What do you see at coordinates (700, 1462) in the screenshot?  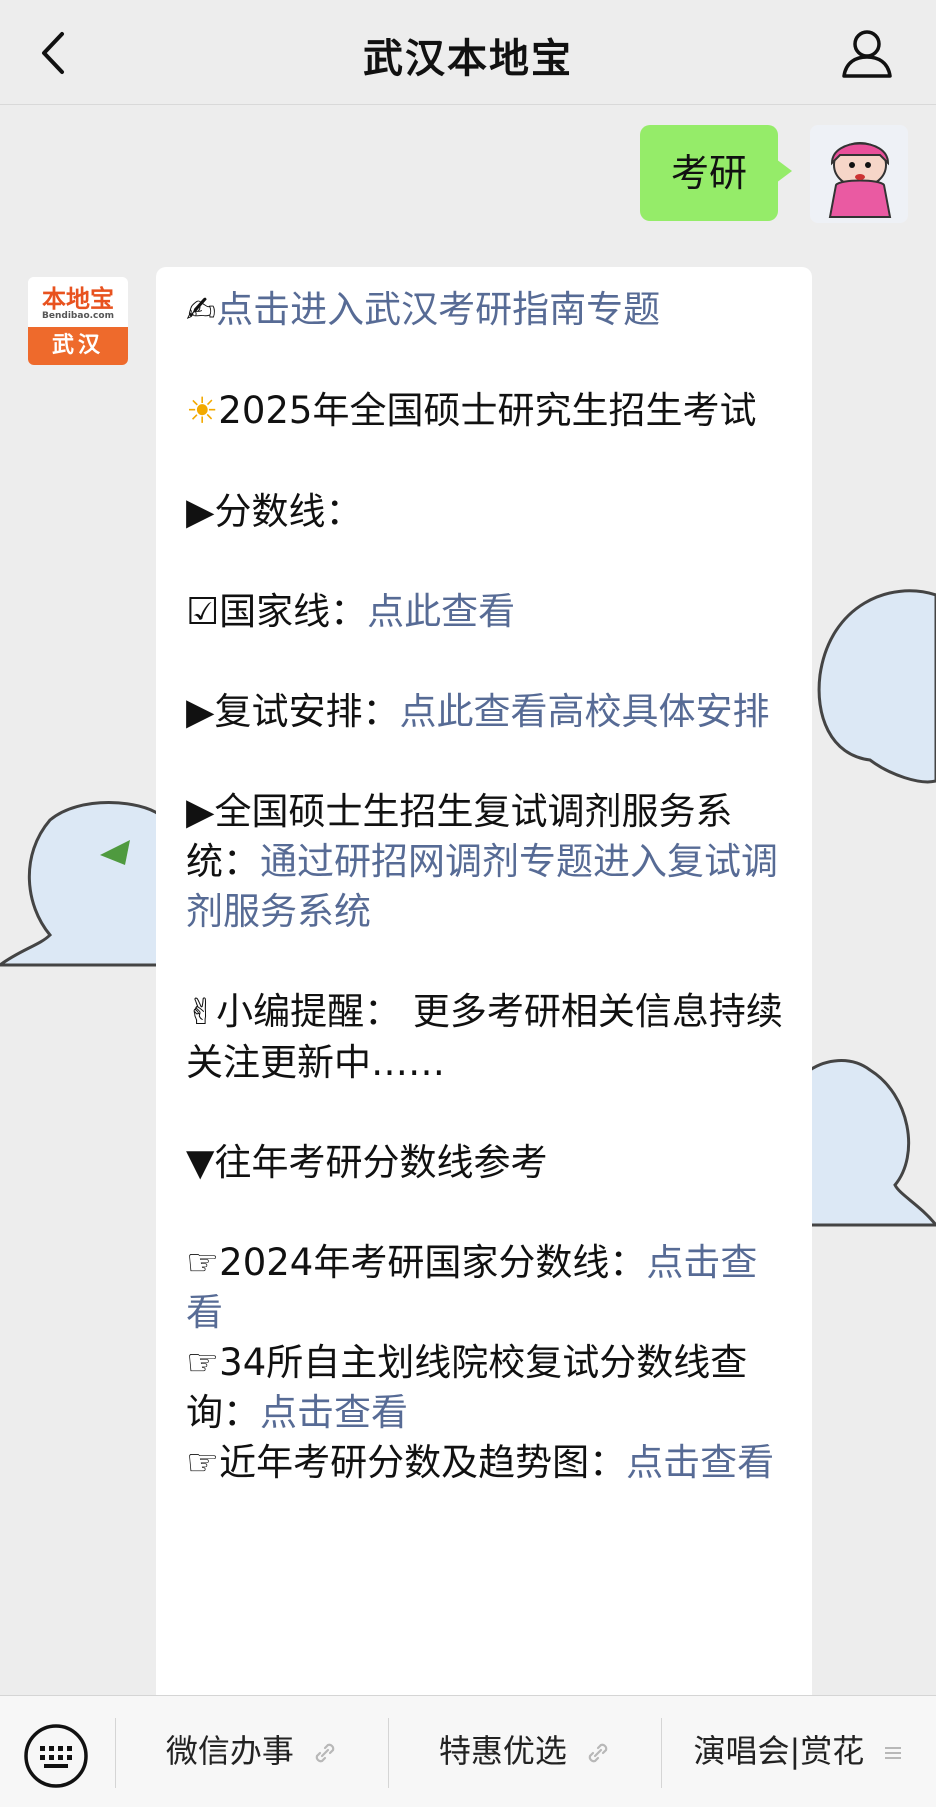 I see `trend-chart-link: 点击查看` at bounding box center [700, 1462].